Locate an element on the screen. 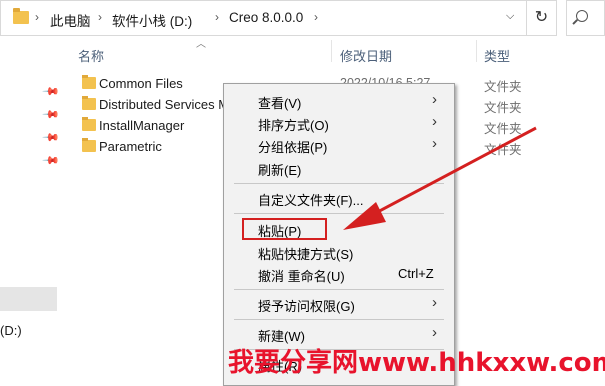 The width and height of the screenshot is (605, 386). watermark: 我要分享网www.hhkxxw.com is located at coordinates (416, 363).